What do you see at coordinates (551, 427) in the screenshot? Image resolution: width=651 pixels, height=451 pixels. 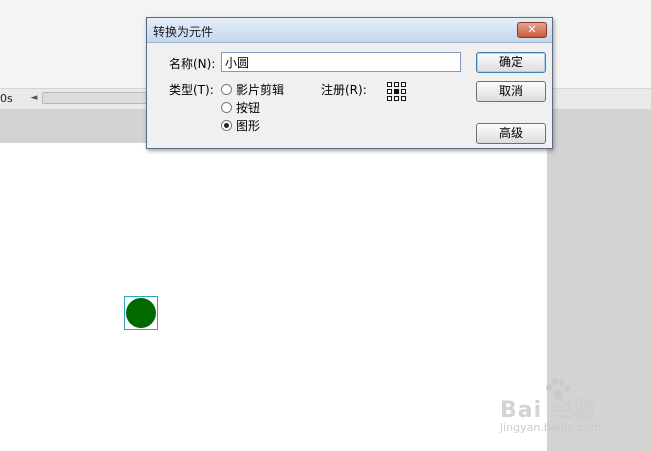 I see `watermark-url: jingyan.baidu.com` at bounding box center [551, 427].